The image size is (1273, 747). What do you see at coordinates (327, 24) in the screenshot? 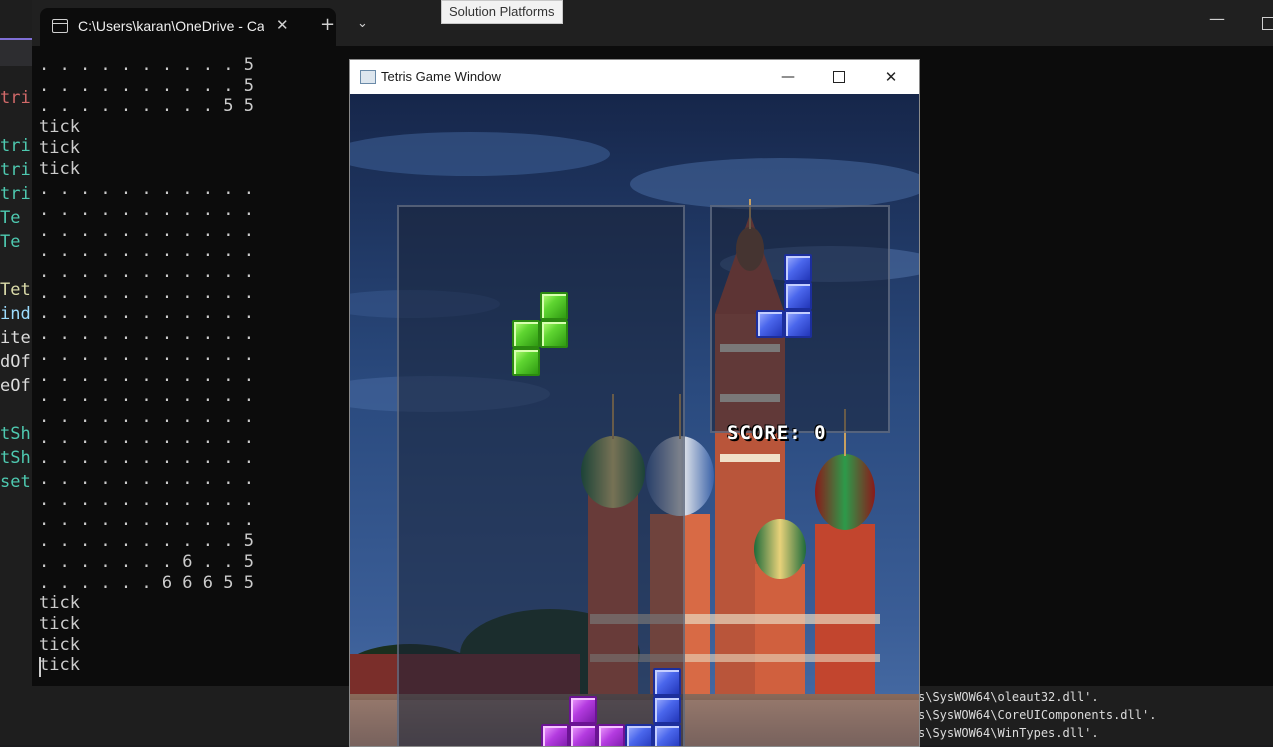
I see `new-tab-button: +` at bounding box center [327, 24].